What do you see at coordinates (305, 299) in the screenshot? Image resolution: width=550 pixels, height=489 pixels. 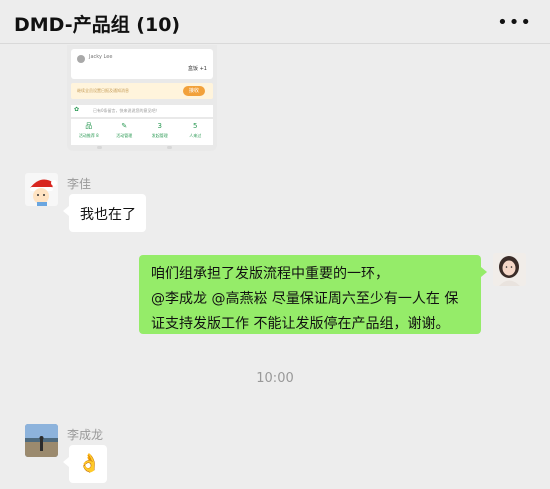 I see `message-line: @李成龙 @高燕崧 尽量保证周六至少有一人在 保` at bounding box center [305, 299].